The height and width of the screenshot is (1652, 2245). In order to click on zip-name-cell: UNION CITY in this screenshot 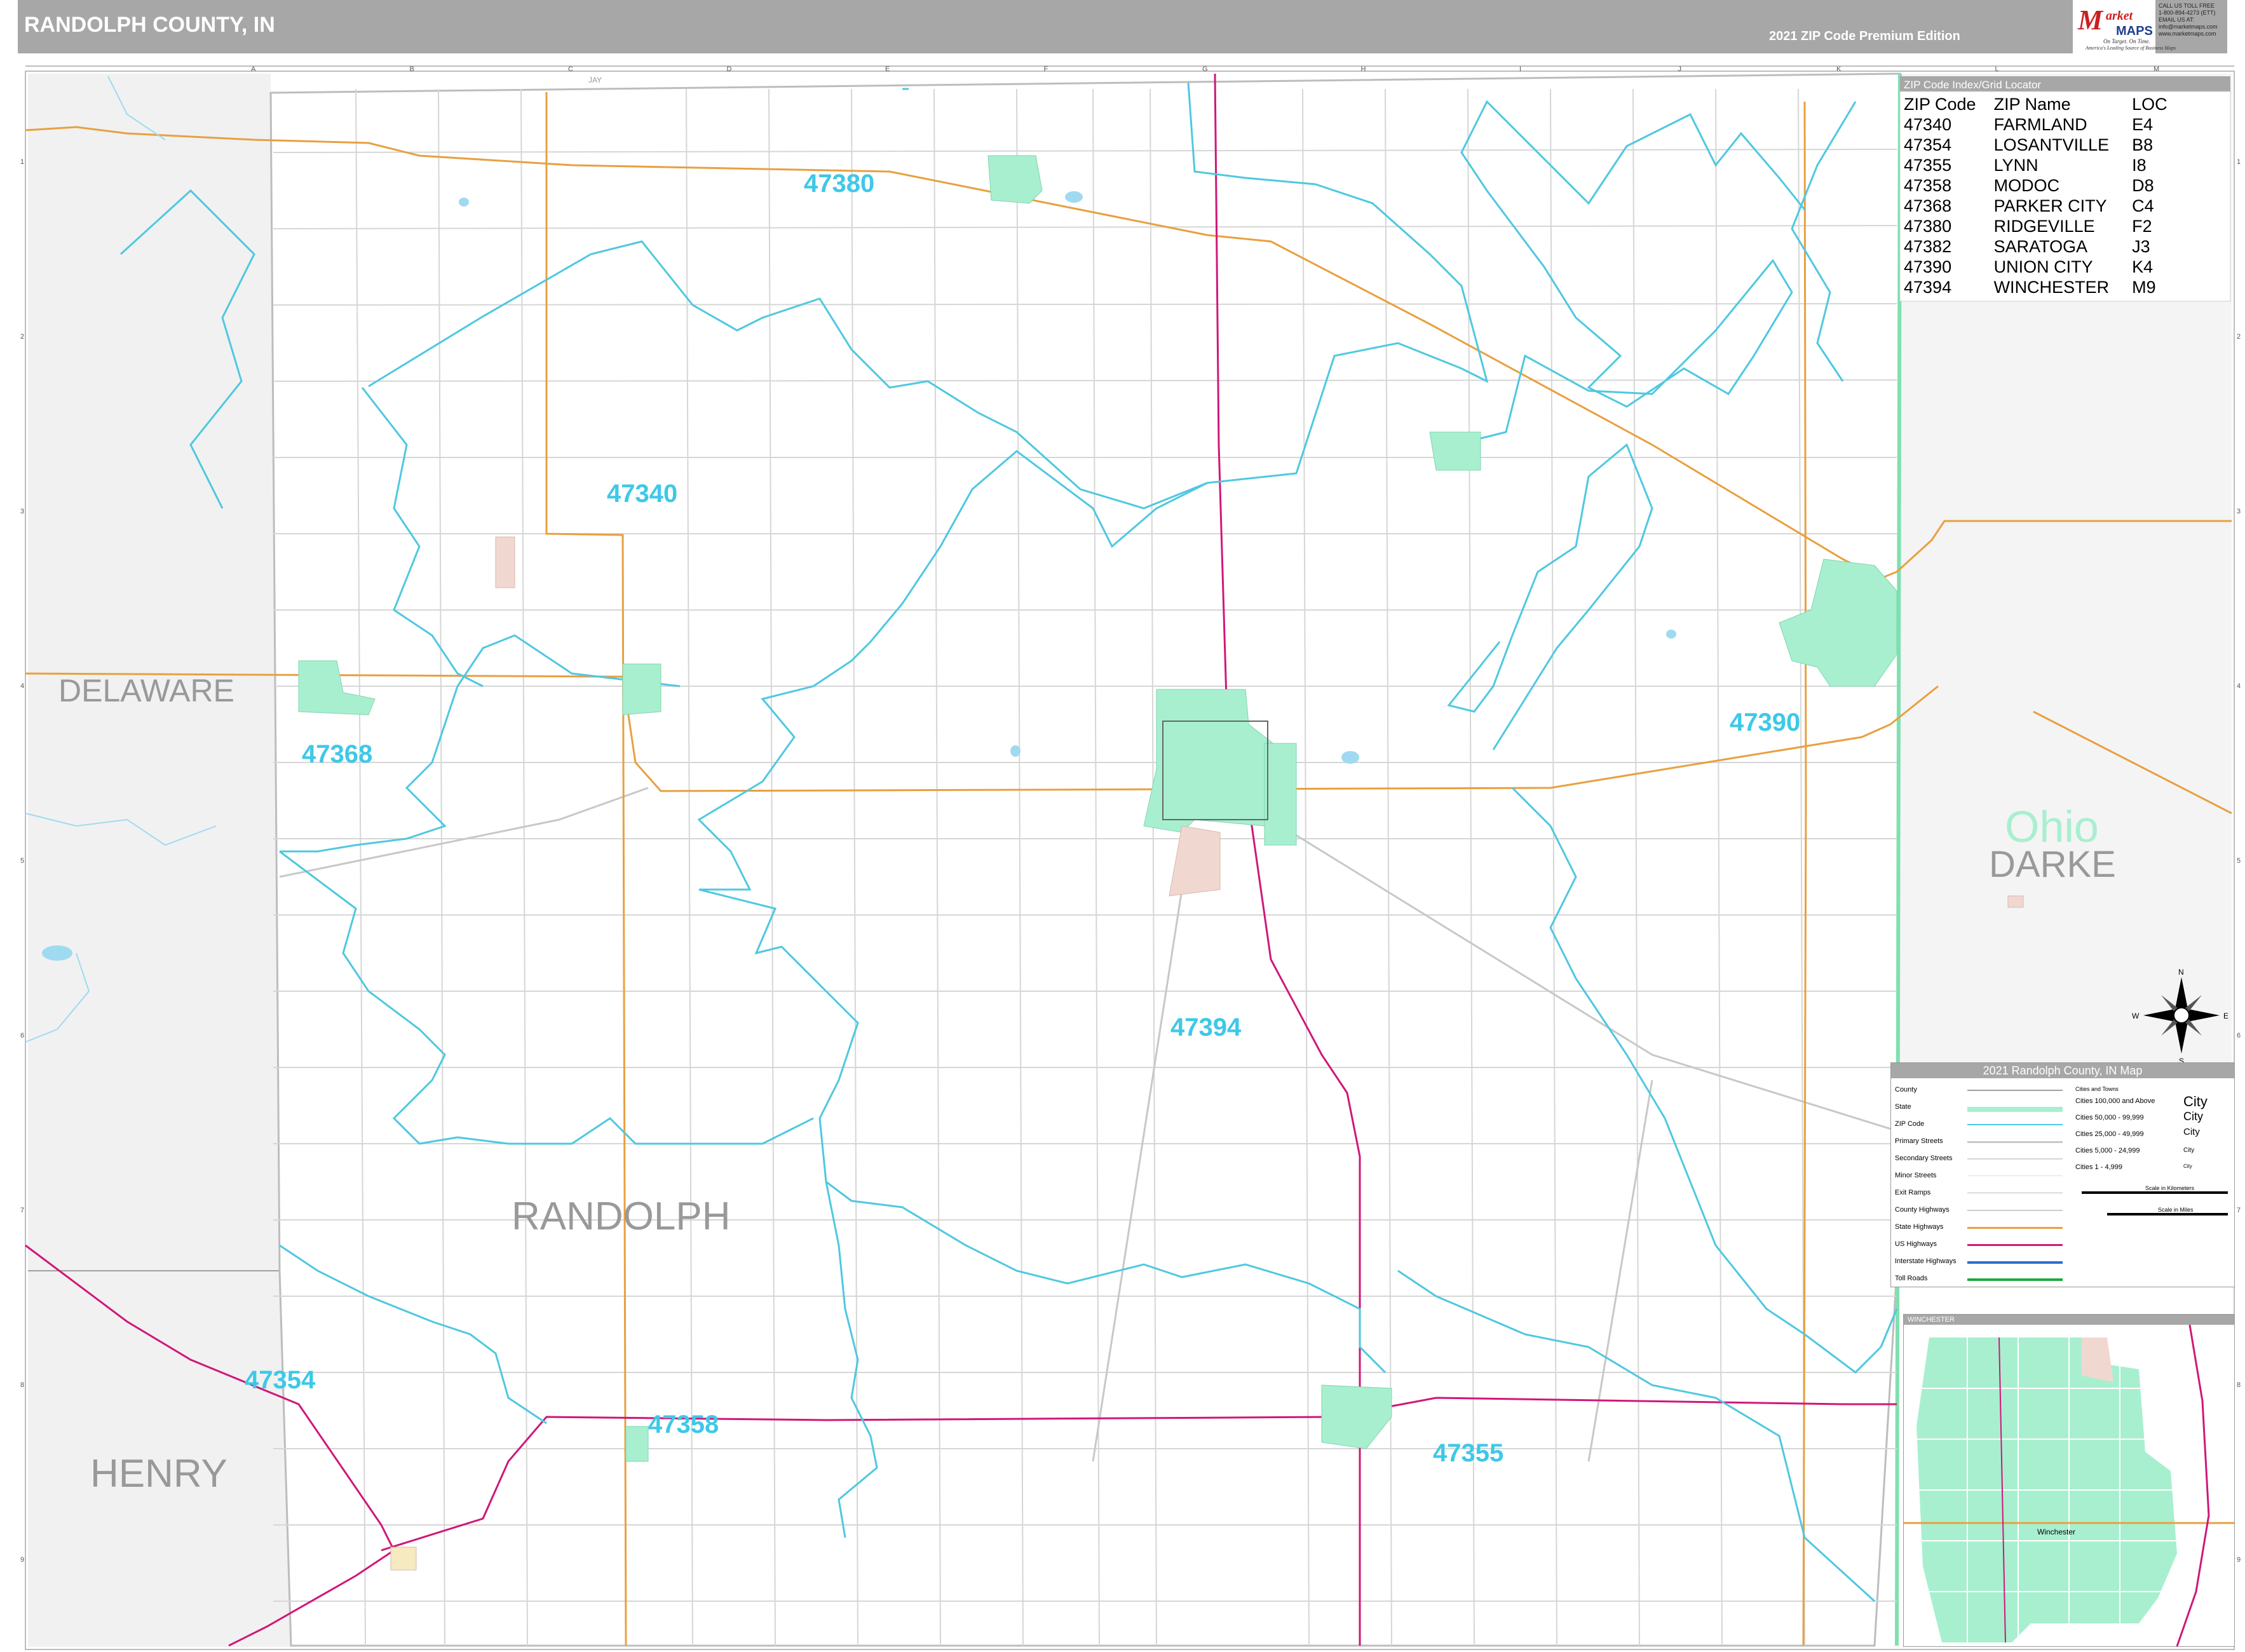, I will do `click(2043, 266)`.